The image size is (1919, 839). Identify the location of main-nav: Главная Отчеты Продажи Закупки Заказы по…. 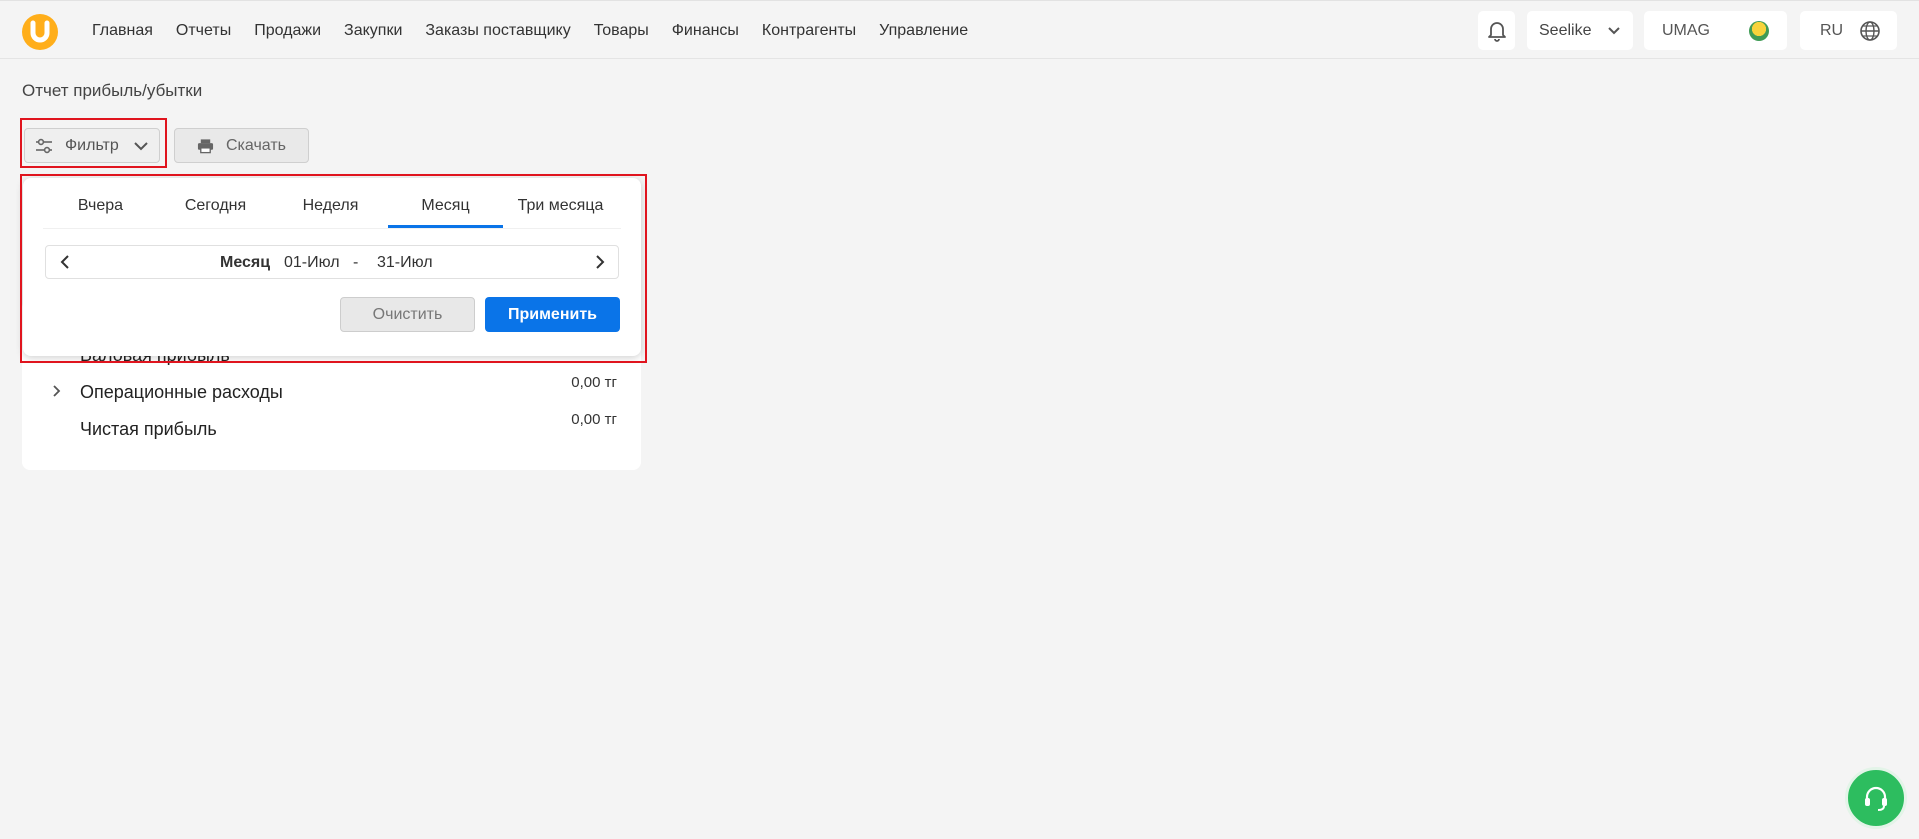
(541, 31).